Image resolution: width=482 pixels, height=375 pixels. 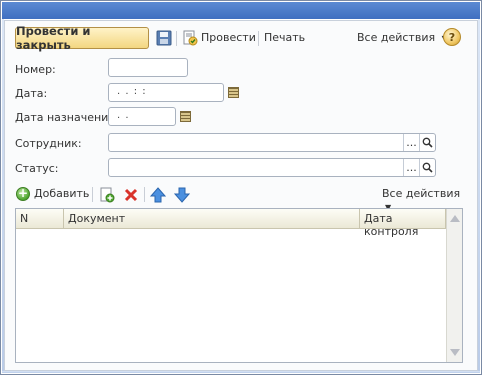 What do you see at coordinates (107, 195) in the screenshot?
I see `copy-row-icon` at bounding box center [107, 195].